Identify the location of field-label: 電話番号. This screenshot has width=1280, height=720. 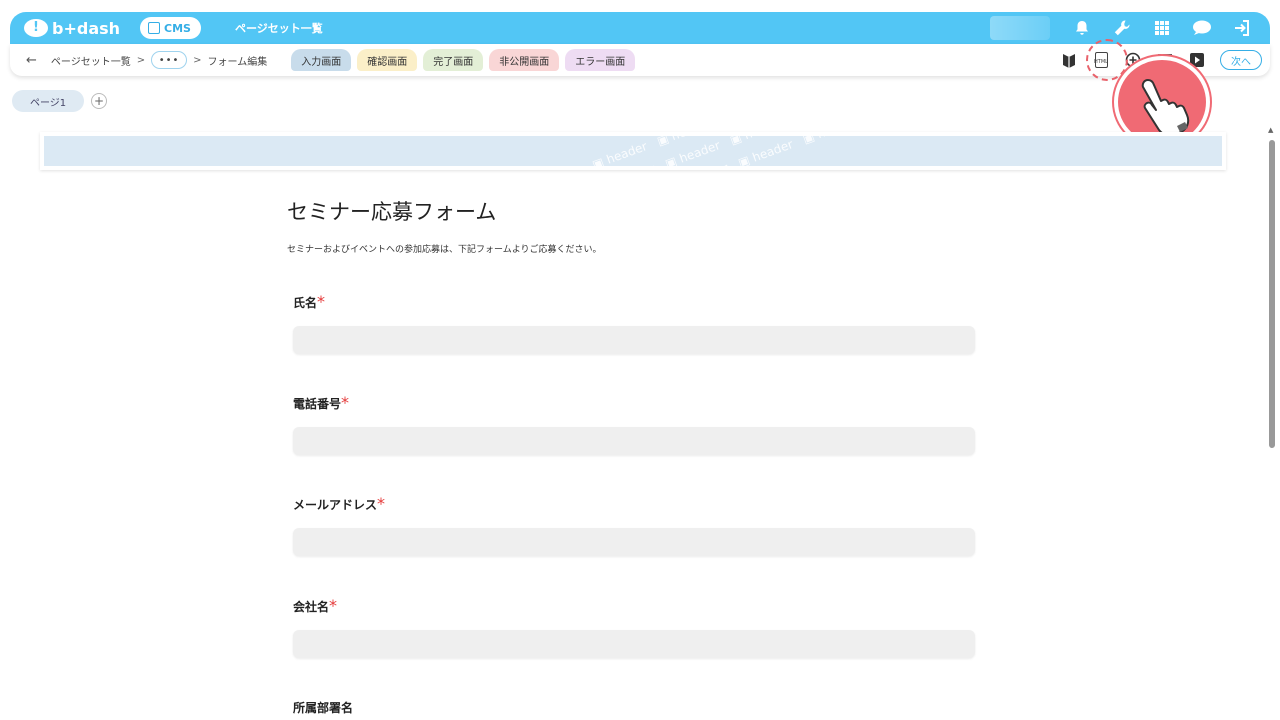
(317, 404).